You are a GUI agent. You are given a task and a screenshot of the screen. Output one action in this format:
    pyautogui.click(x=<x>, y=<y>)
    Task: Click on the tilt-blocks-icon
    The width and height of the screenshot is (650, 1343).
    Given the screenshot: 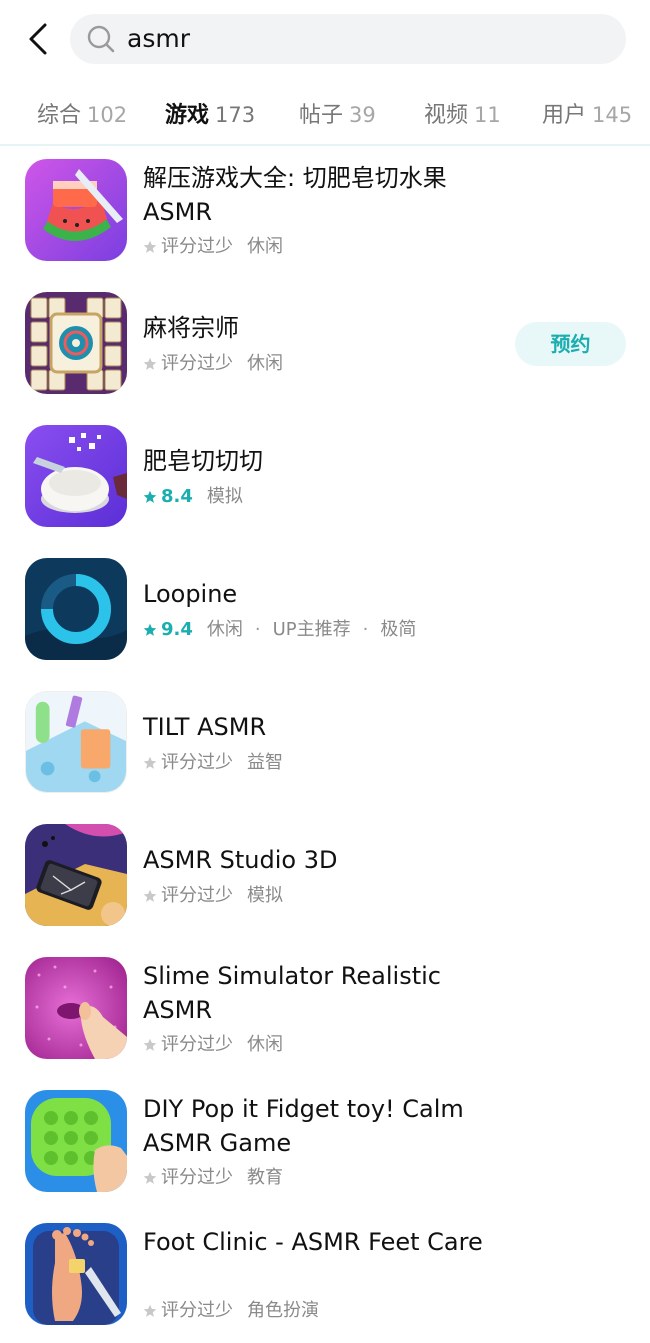 What is the action you would take?
    pyautogui.click(x=76, y=742)
    